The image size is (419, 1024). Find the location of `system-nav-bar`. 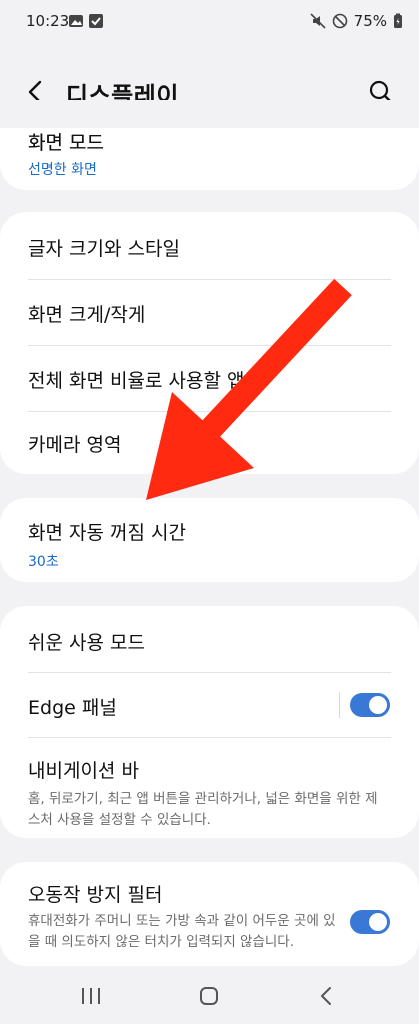

system-nav-bar is located at coordinates (209, 997).